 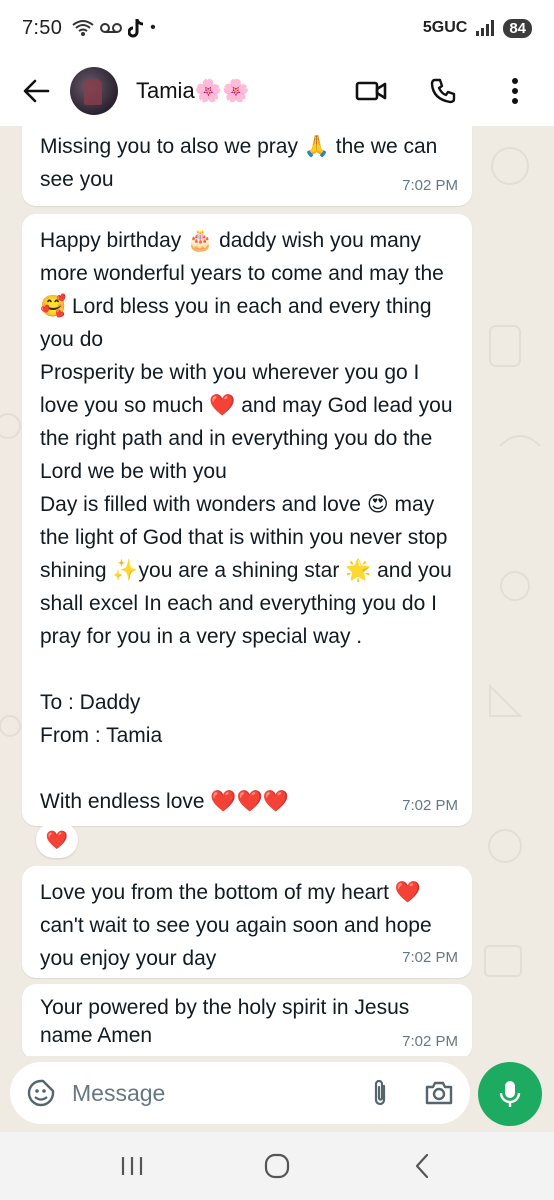 What do you see at coordinates (94, 91) in the screenshot?
I see `avatar` at bounding box center [94, 91].